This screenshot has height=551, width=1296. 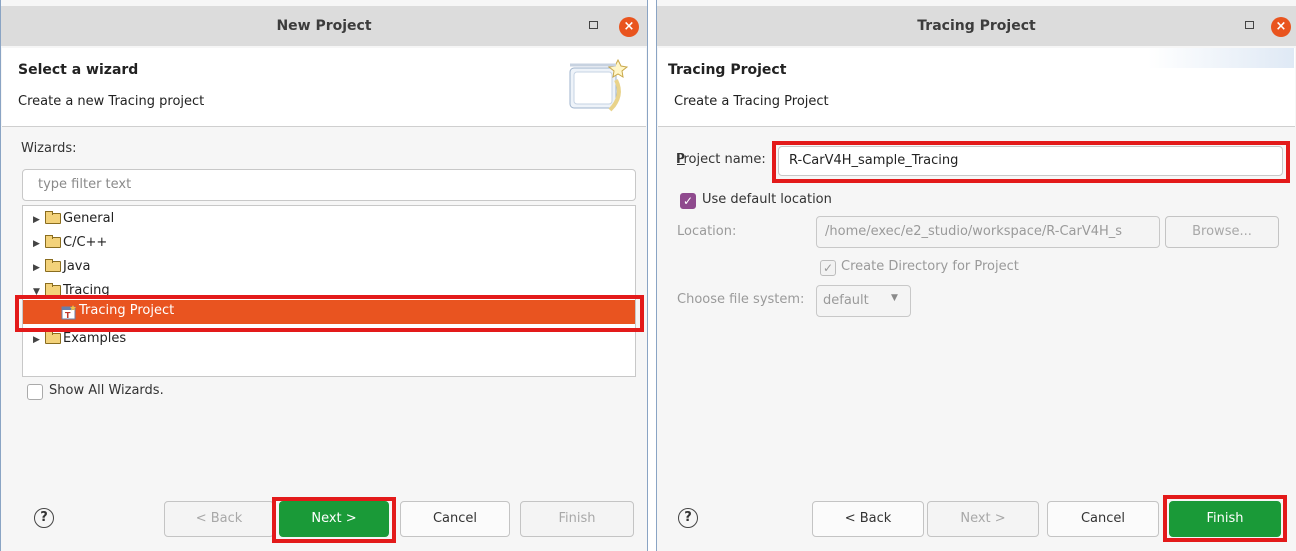 I want to click on file-system-select: default ▼, so click(x=863, y=301).